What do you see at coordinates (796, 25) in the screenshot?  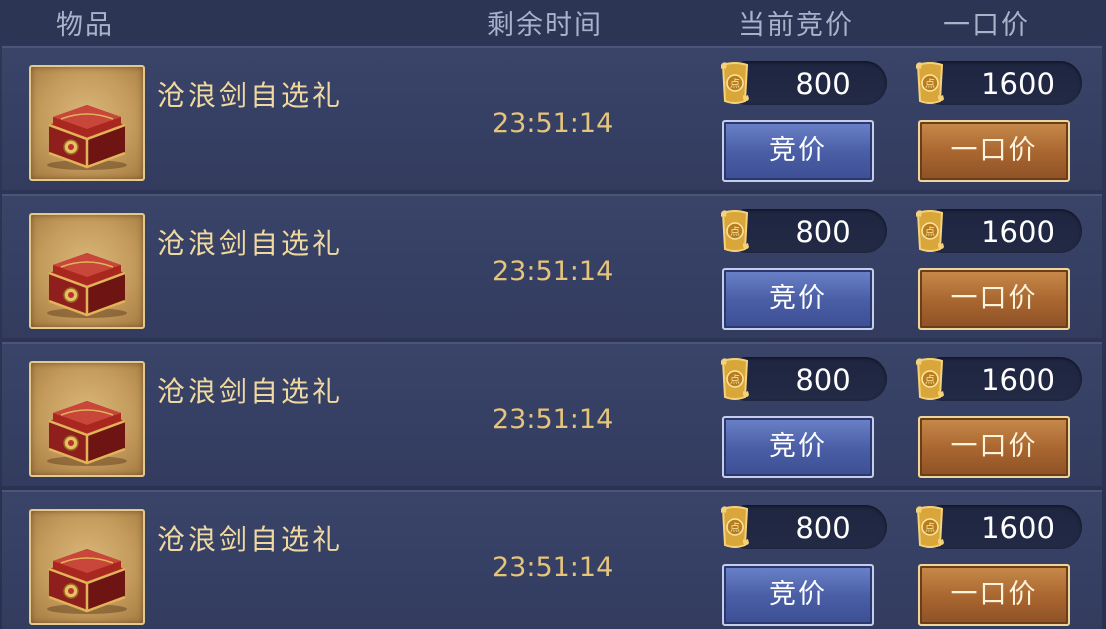 I see `header-current-bid: 当前竞价` at bounding box center [796, 25].